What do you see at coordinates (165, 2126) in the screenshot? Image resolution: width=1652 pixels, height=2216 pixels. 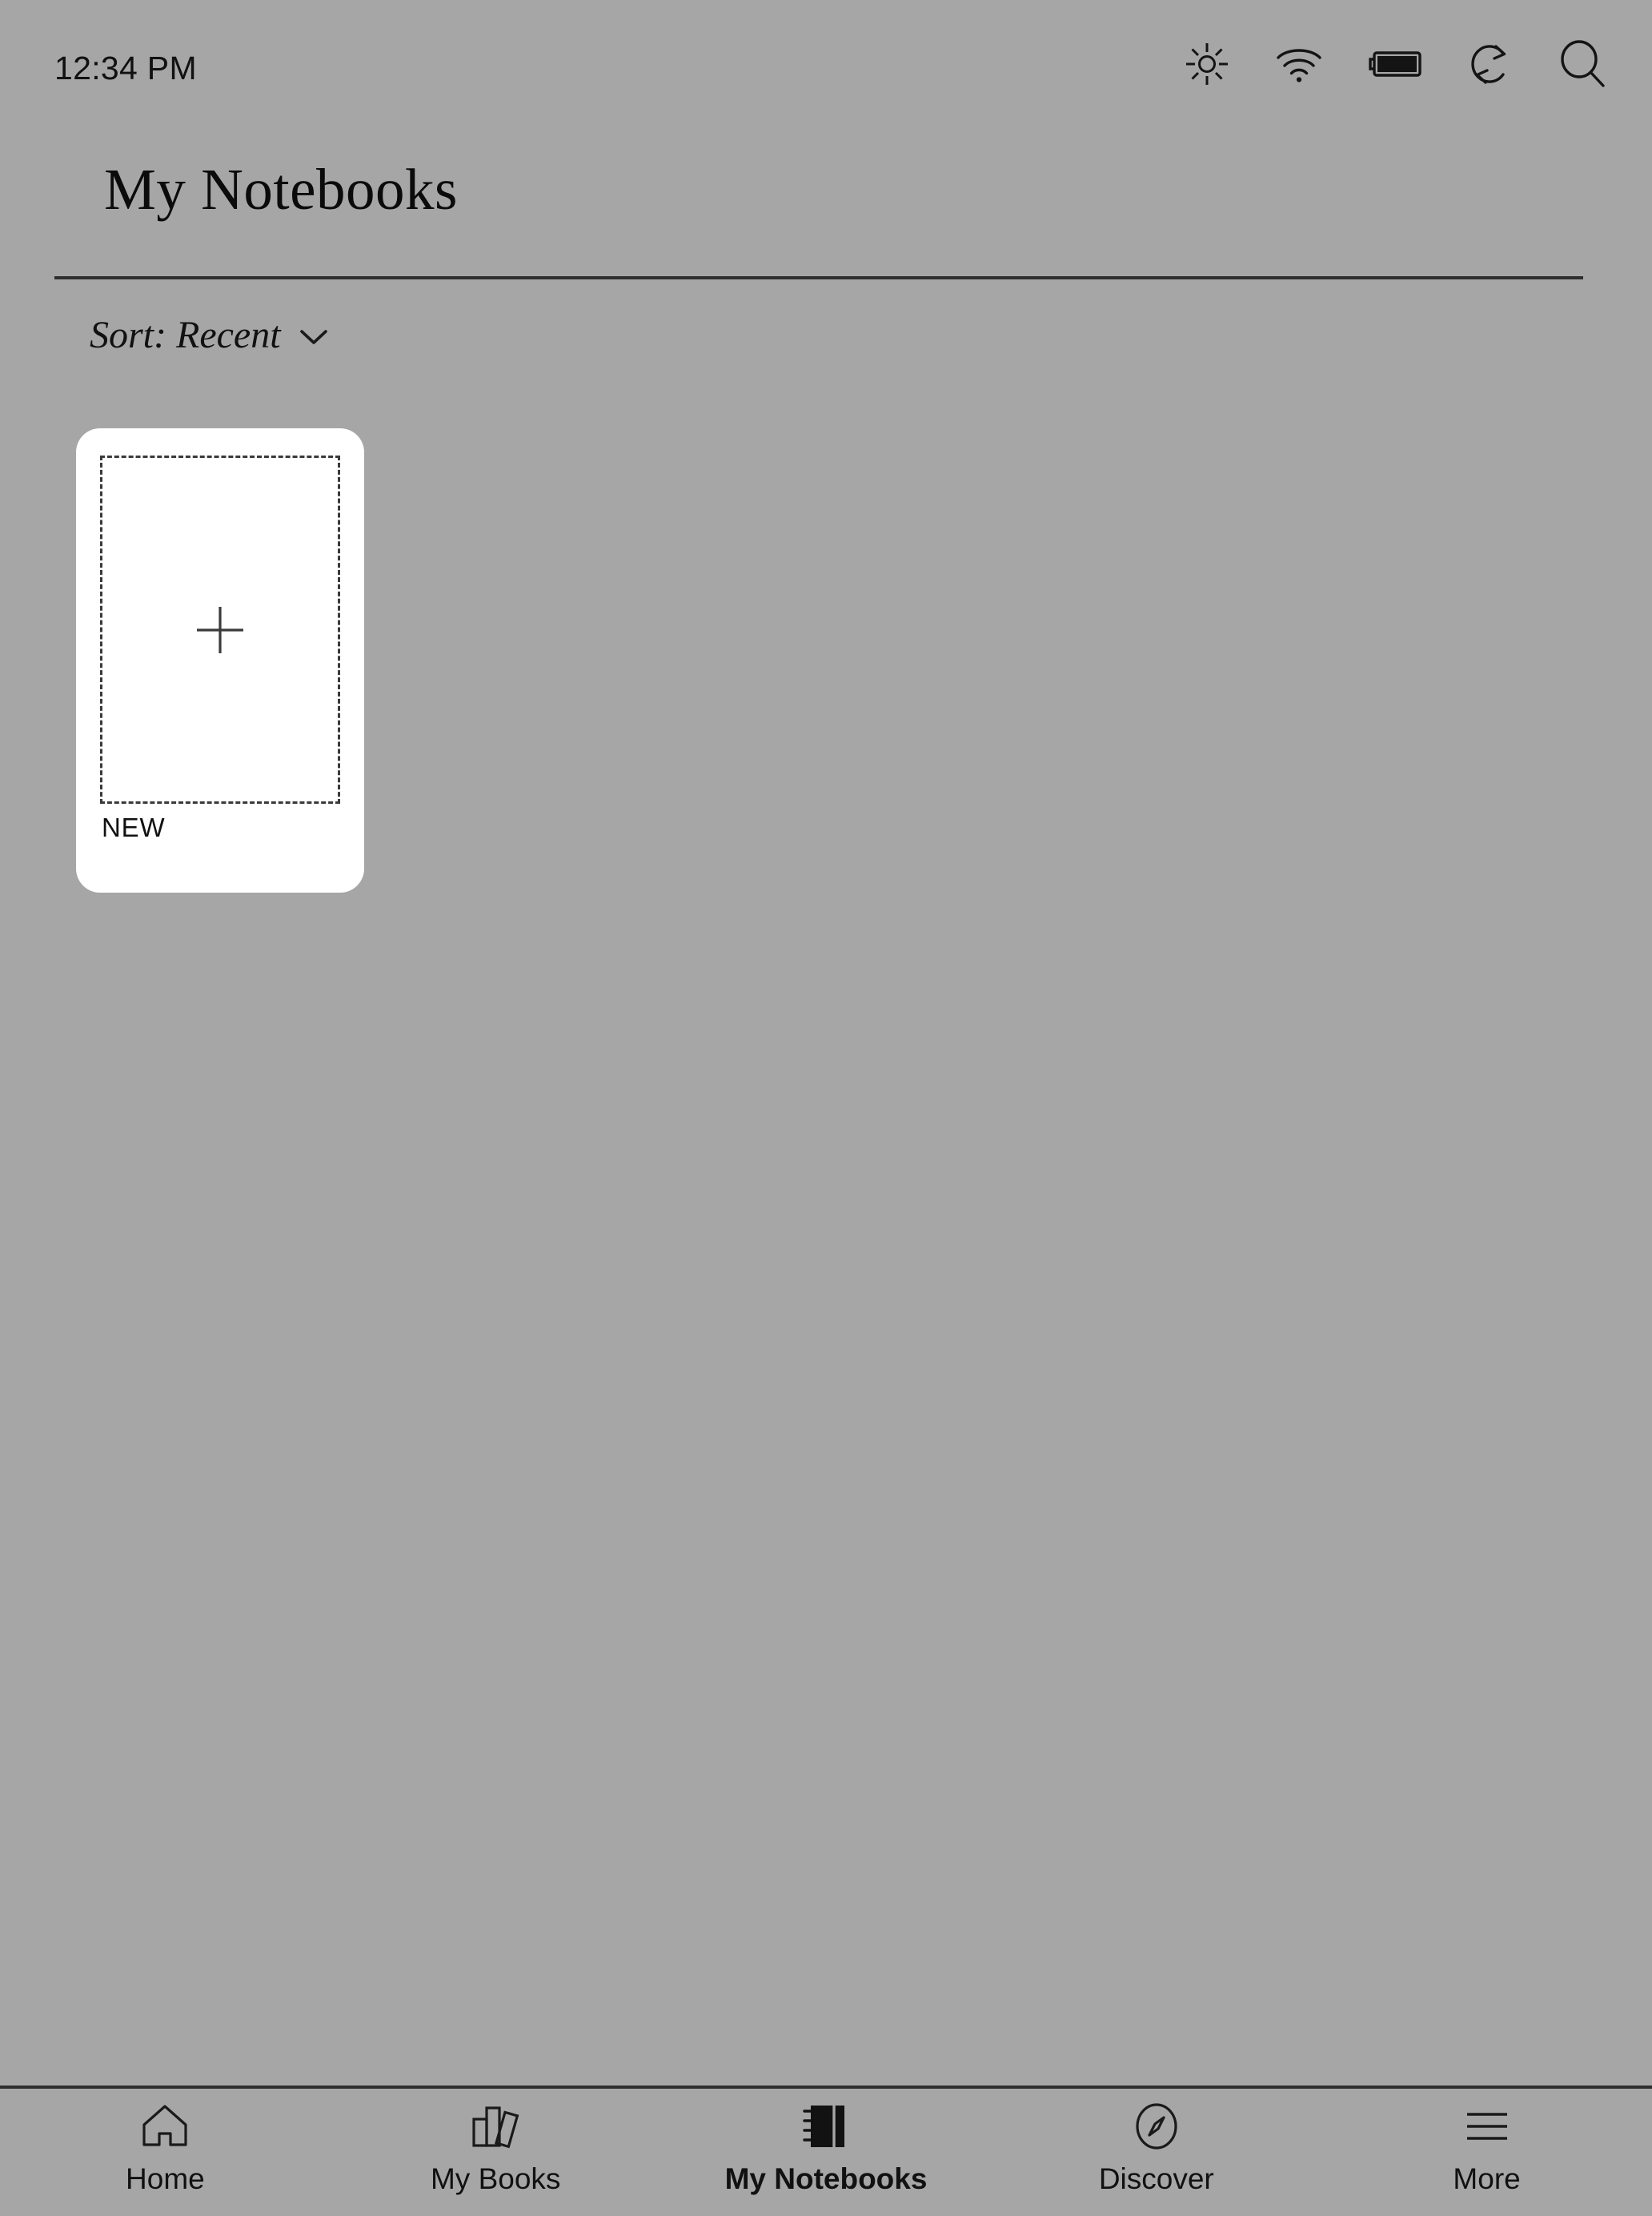 I see `home-icon` at bounding box center [165, 2126].